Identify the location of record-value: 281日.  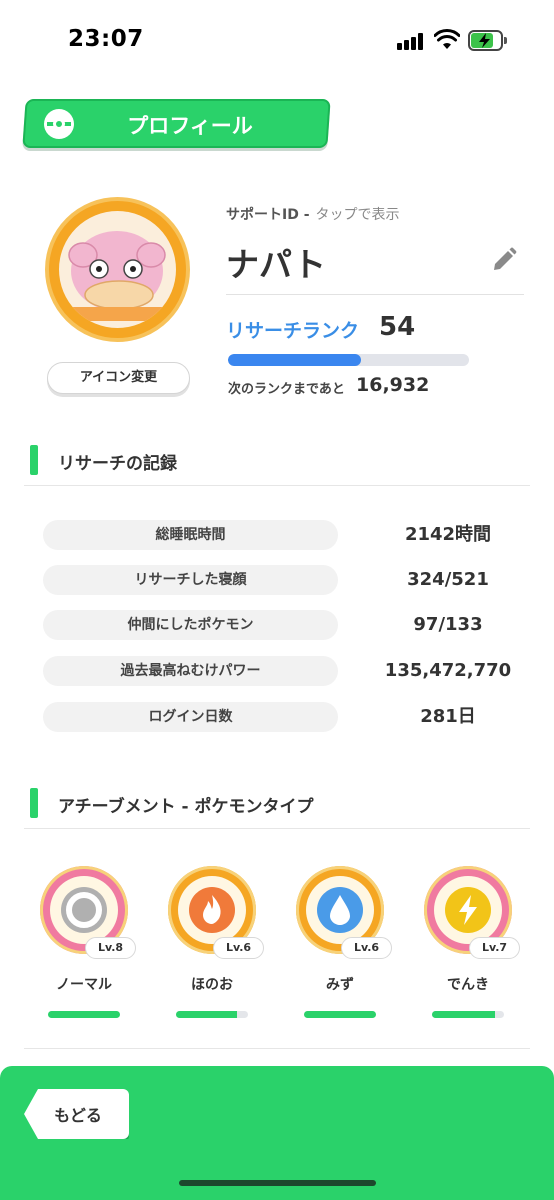
(448, 716).